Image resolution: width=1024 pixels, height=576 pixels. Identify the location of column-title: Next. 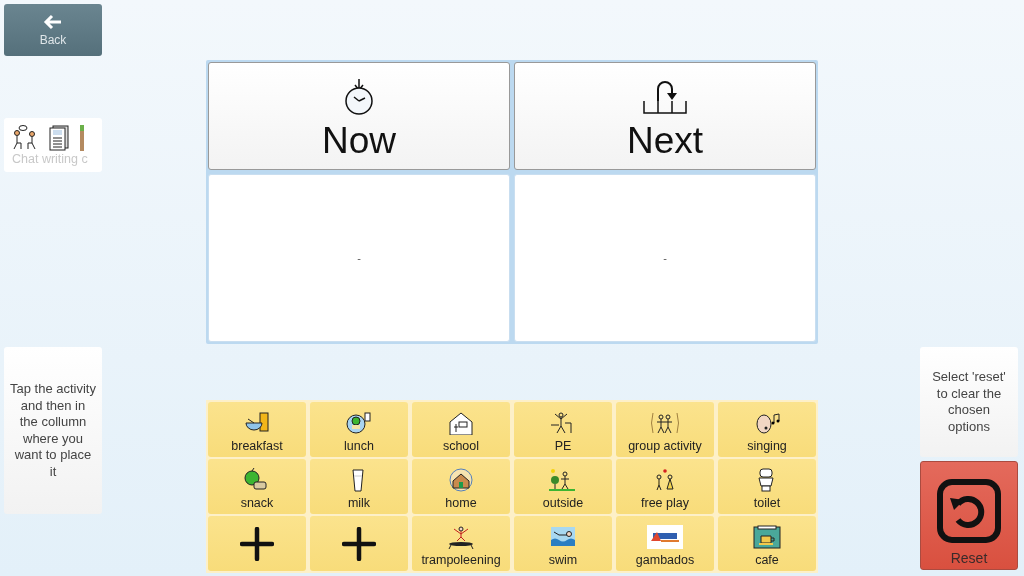
(665, 141).